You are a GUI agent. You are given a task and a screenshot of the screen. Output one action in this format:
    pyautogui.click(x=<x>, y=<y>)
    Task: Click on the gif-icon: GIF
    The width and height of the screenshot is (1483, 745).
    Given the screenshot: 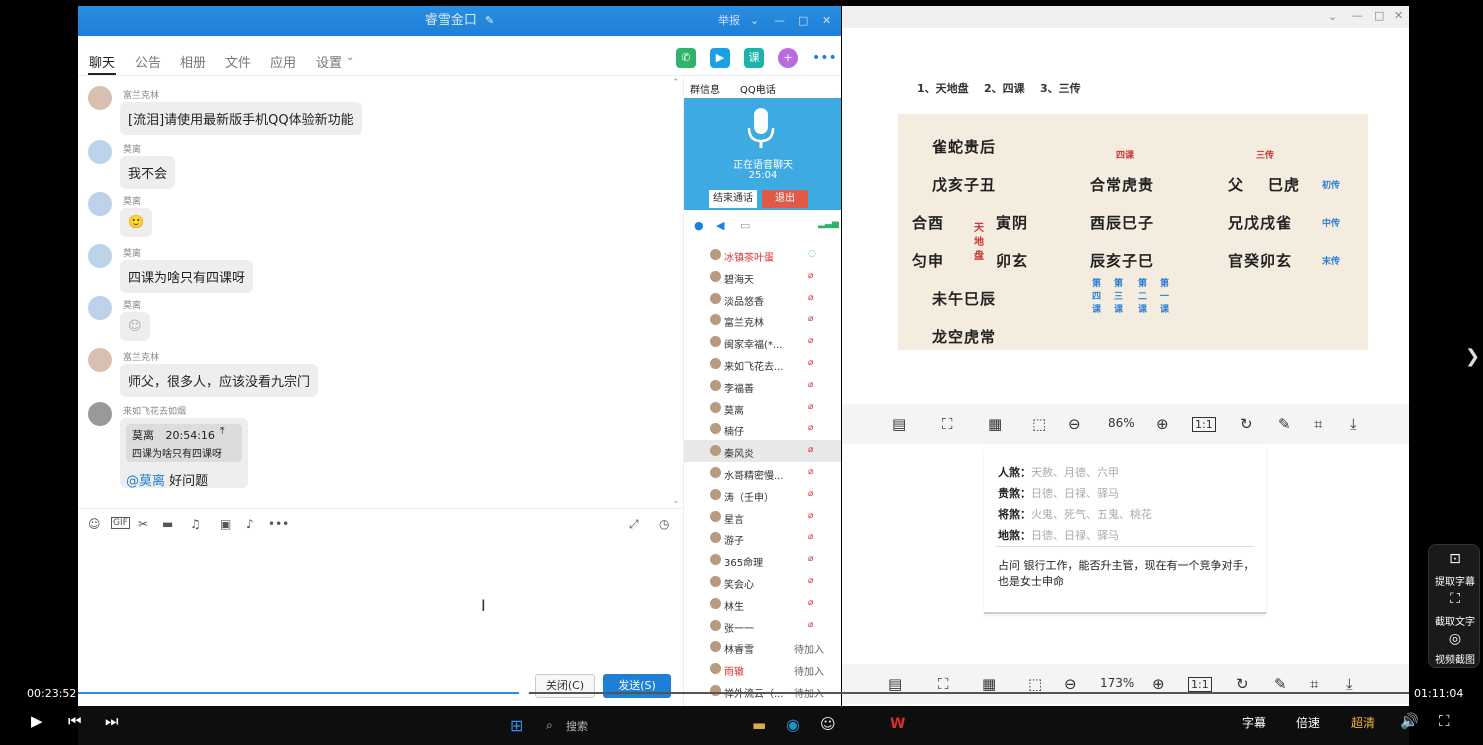 What is the action you would take?
    pyautogui.click(x=120, y=523)
    